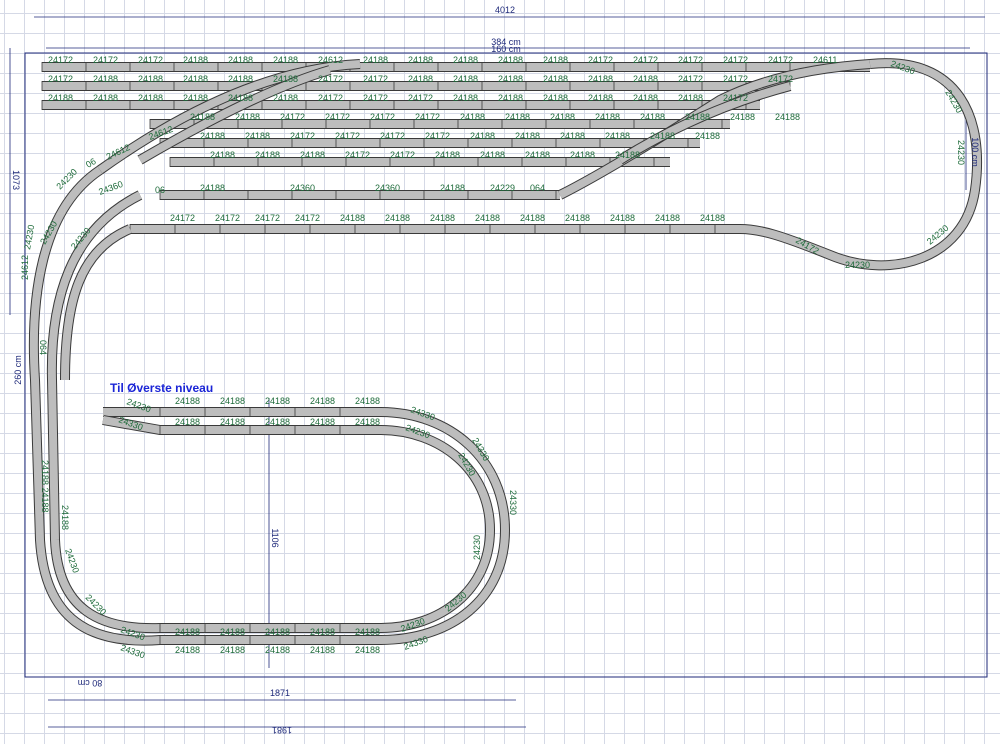  I want to click on dim-right-depth: 100 cm, so click(975, 152).